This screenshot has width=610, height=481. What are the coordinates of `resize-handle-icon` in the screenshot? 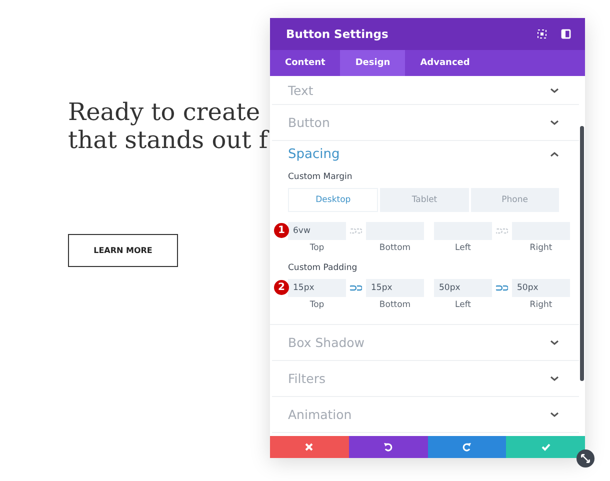 It's located at (585, 458).